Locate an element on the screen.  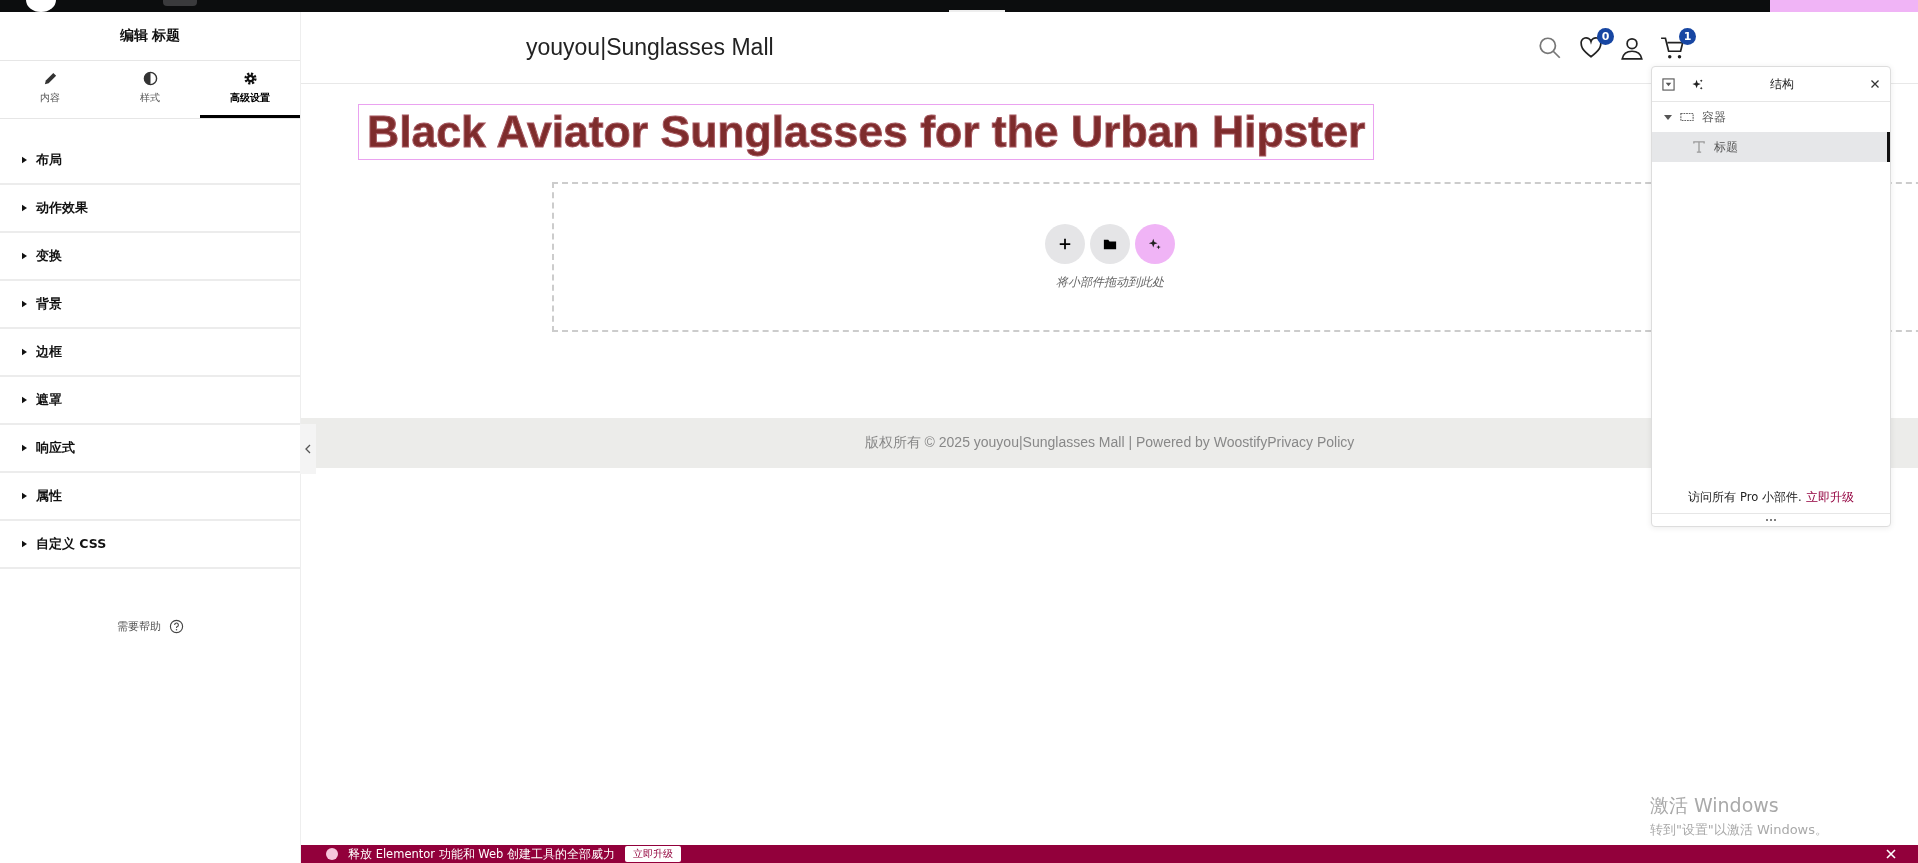
folder-icon is located at coordinates (1109, 244).